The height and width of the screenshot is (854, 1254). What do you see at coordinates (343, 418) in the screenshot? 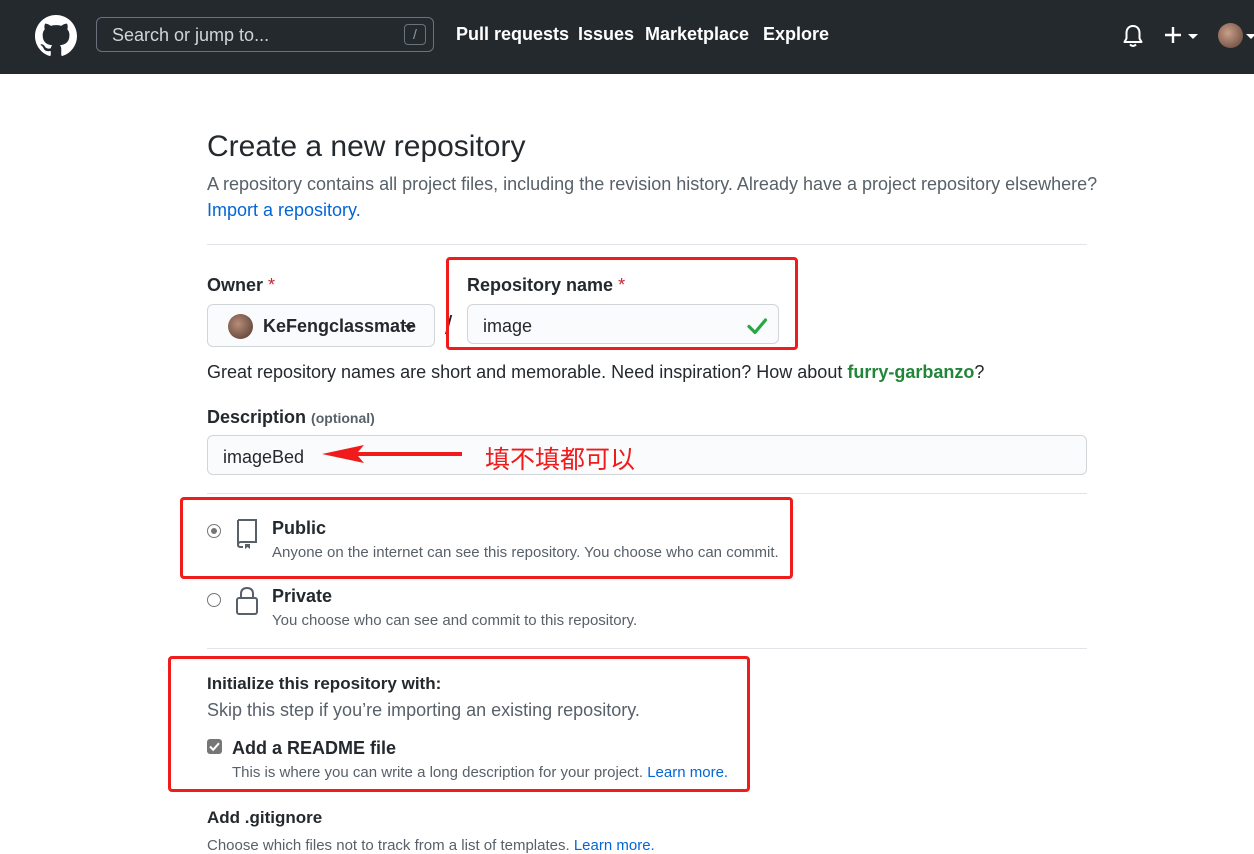
I see `description-optional-tag: (optional)` at bounding box center [343, 418].